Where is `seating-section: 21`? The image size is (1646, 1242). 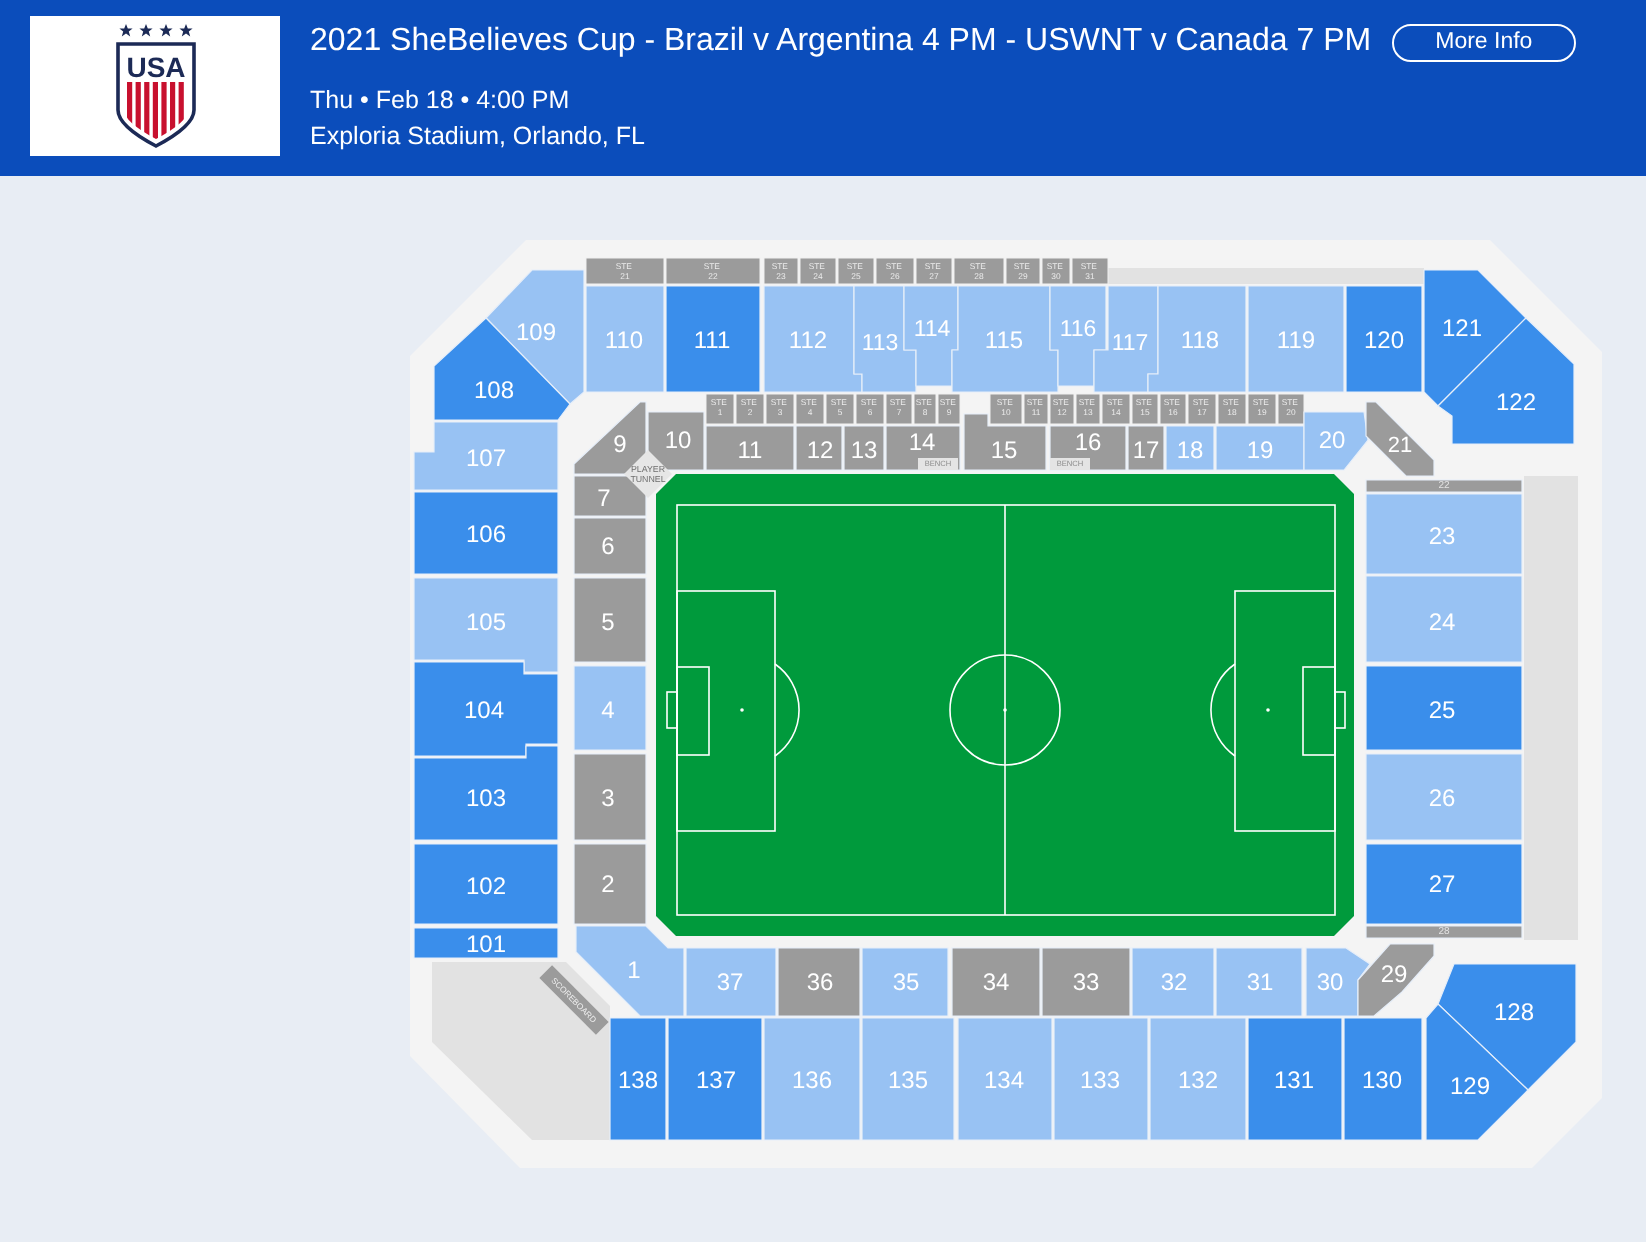
seating-section: 21 is located at coordinates (1400, 439).